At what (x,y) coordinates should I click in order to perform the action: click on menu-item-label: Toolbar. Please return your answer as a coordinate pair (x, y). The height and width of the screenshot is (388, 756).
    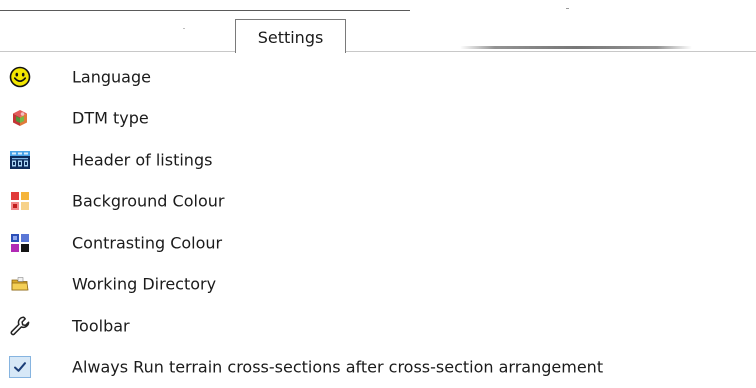
    Looking at the image, I should click on (101, 325).